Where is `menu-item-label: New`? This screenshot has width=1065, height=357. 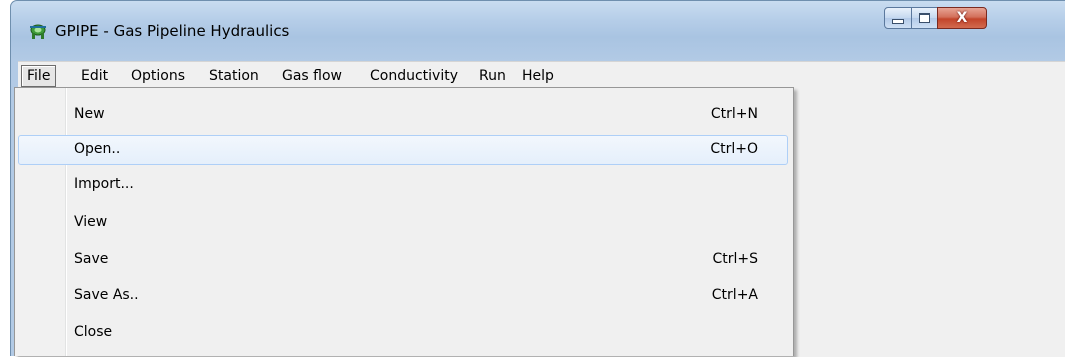 menu-item-label: New is located at coordinates (89, 114).